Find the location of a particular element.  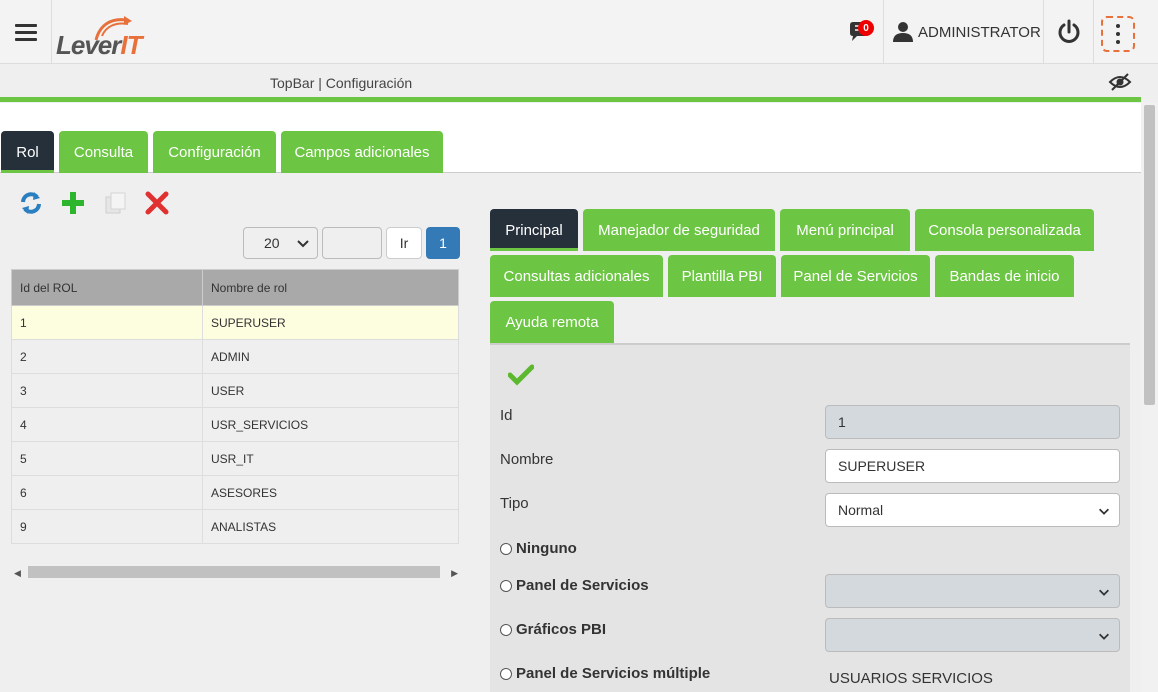

cell-id: 1 is located at coordinates (107, 322).